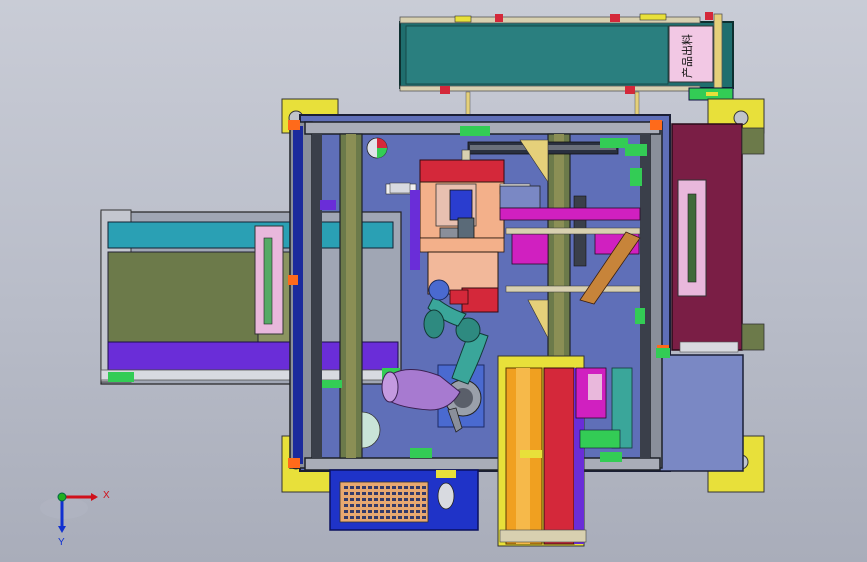 The image size is (867, 562). Describe the element at coordinates (106, 495) in the screenshot. I see `x-axis-label: X` at that location.